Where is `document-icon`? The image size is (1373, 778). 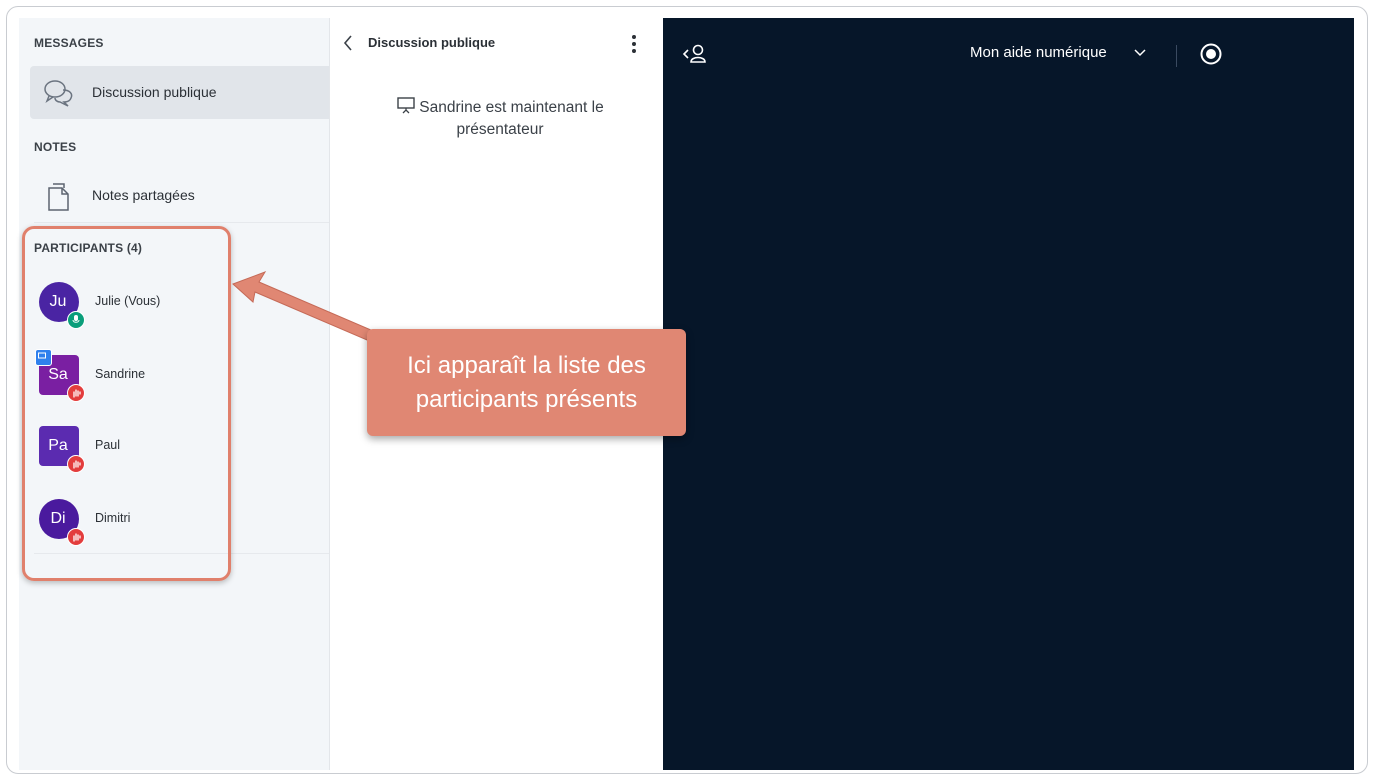
document-icon is located at coordinates (58, 197).